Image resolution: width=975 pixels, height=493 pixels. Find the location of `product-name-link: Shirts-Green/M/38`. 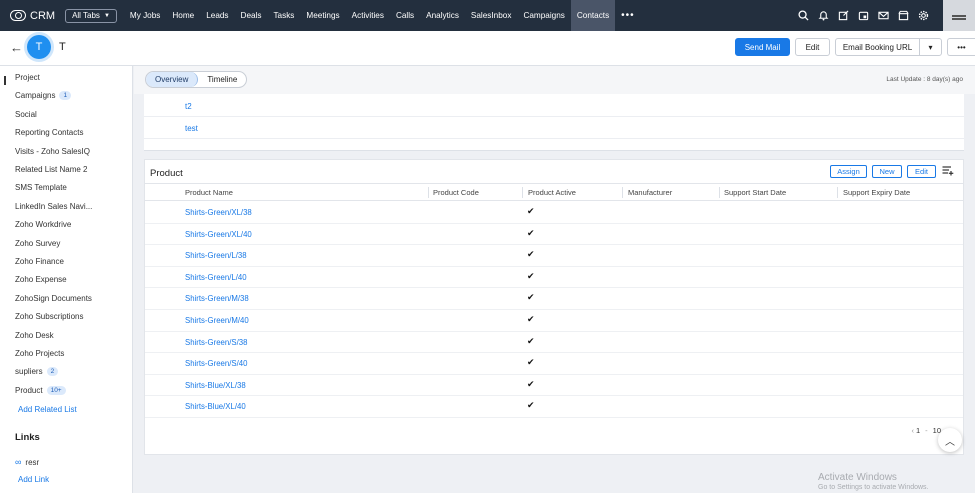

product-name-link: Shirts-Green/M/38 is located at coordinates (217, 298).